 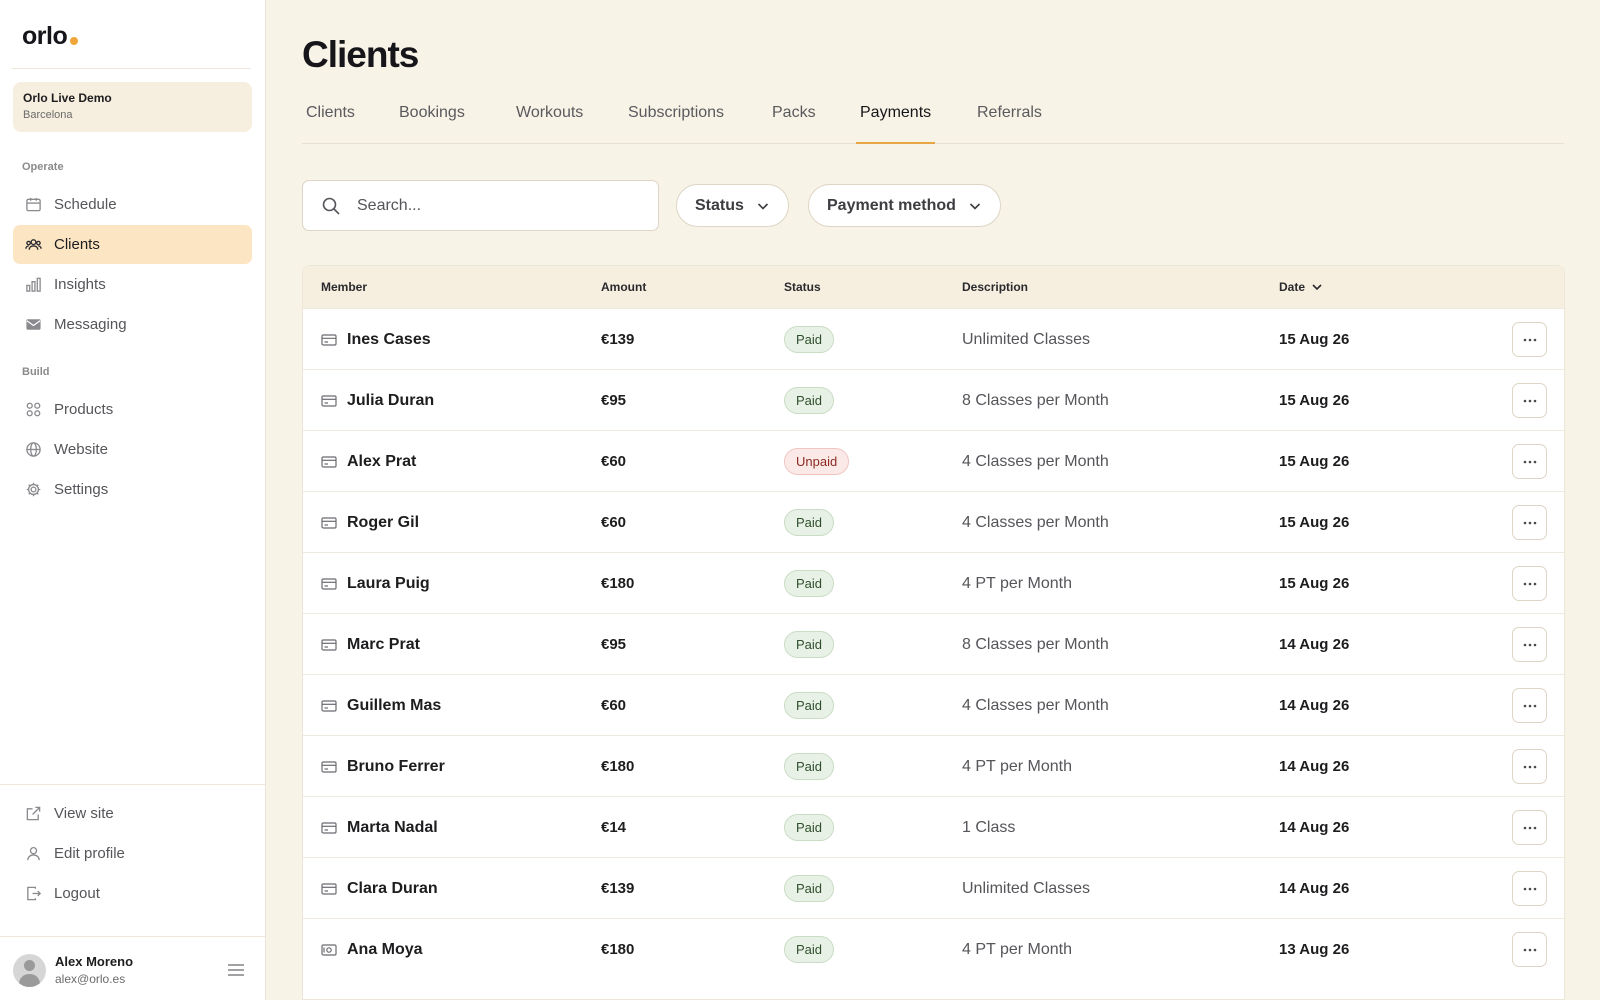 I want to click on sidebar-item-edit-profile: Edit profile, so click(x=132, y=853).